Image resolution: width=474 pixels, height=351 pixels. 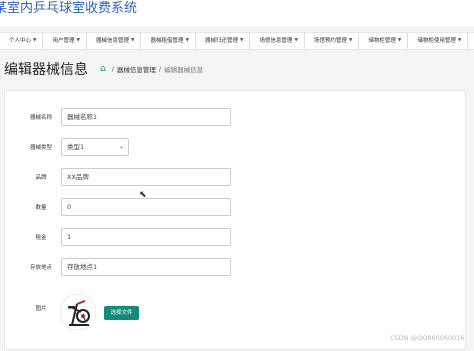 I want to click on page-title: 编辑器械信息, so click(x=46, y=70).